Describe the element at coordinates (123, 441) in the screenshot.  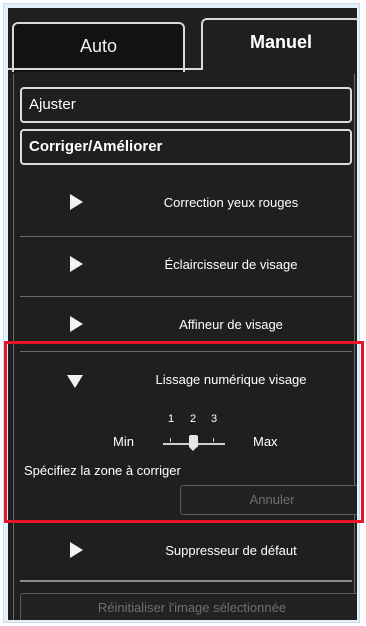
I see `slider-min-label: Min` at that location.